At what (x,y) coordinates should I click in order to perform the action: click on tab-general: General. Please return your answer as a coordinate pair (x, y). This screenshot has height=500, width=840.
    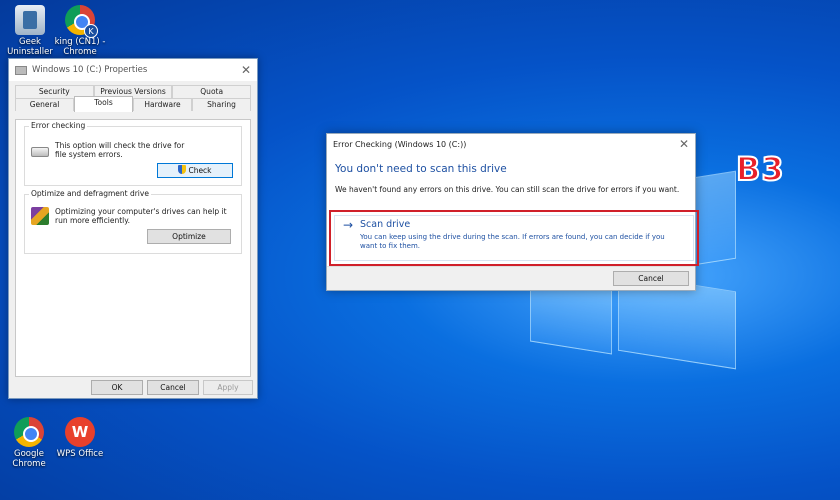
    Looking at the image, I should click on (44, 104).